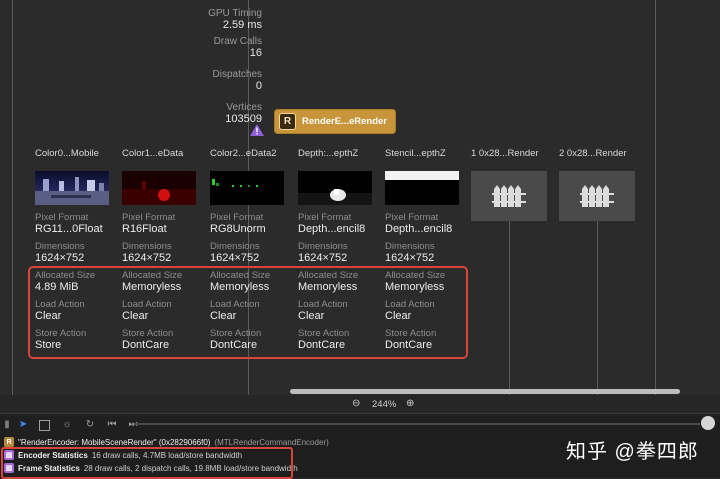 This screenshot has height=479, width=720. Describe the element at coordinates (632, 452) in the screenshot. I see `watermark-text: 知乎 @拳四郎` at that location.